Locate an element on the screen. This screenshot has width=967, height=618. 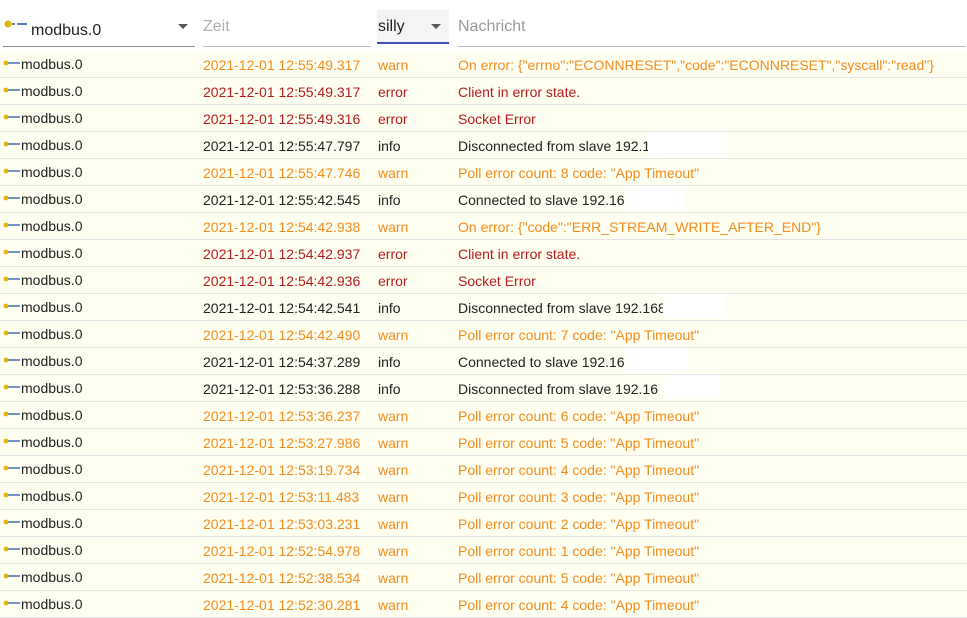
log-filter-bar: modbus.0 Zeit silly Nachricht is located at coordinates (483, 25).